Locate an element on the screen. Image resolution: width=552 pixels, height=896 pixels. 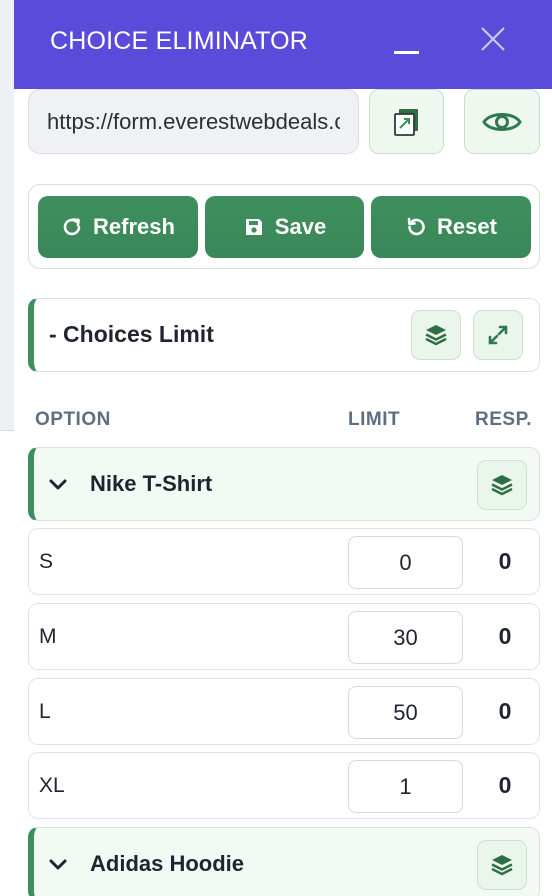
column-header-responses: RESP. is located at coordinates (504, 419).